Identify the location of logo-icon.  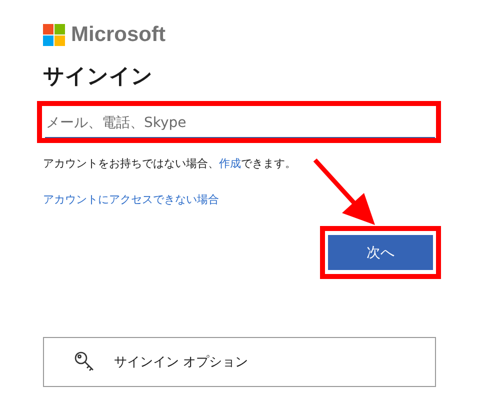
(54, 35).